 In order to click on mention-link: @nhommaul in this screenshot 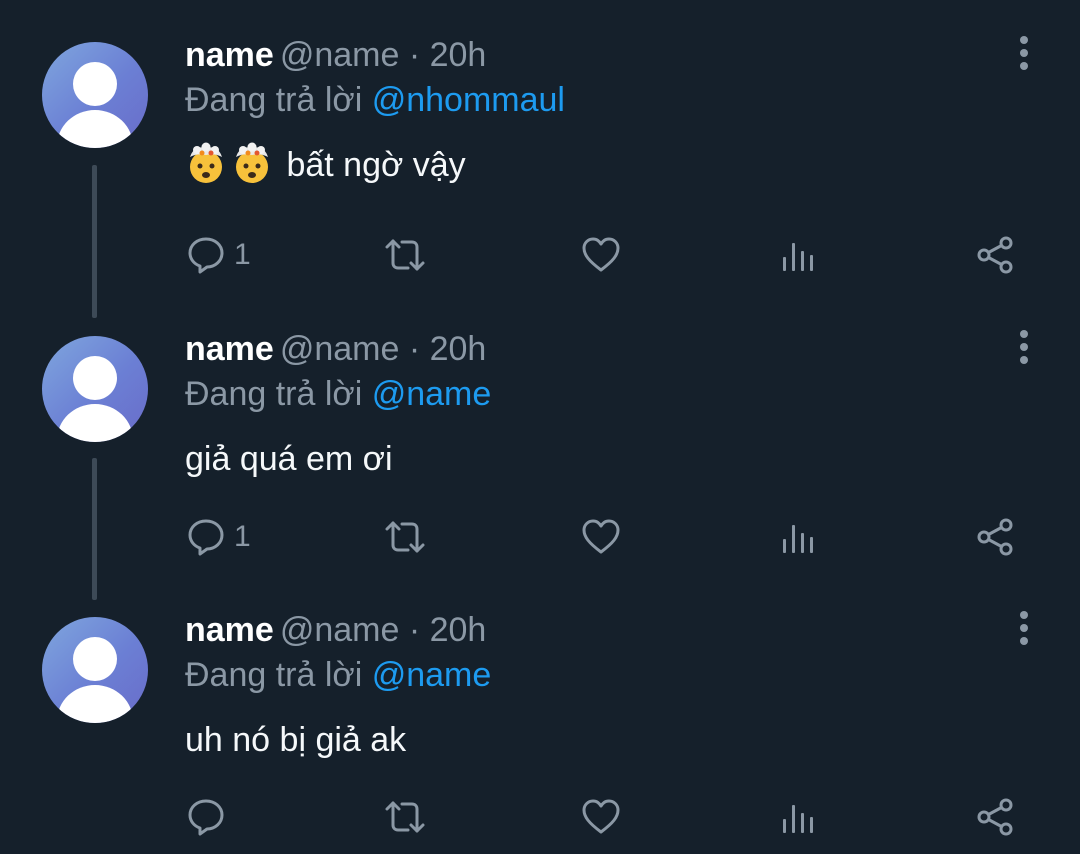, I will do `click(468, 100)`.